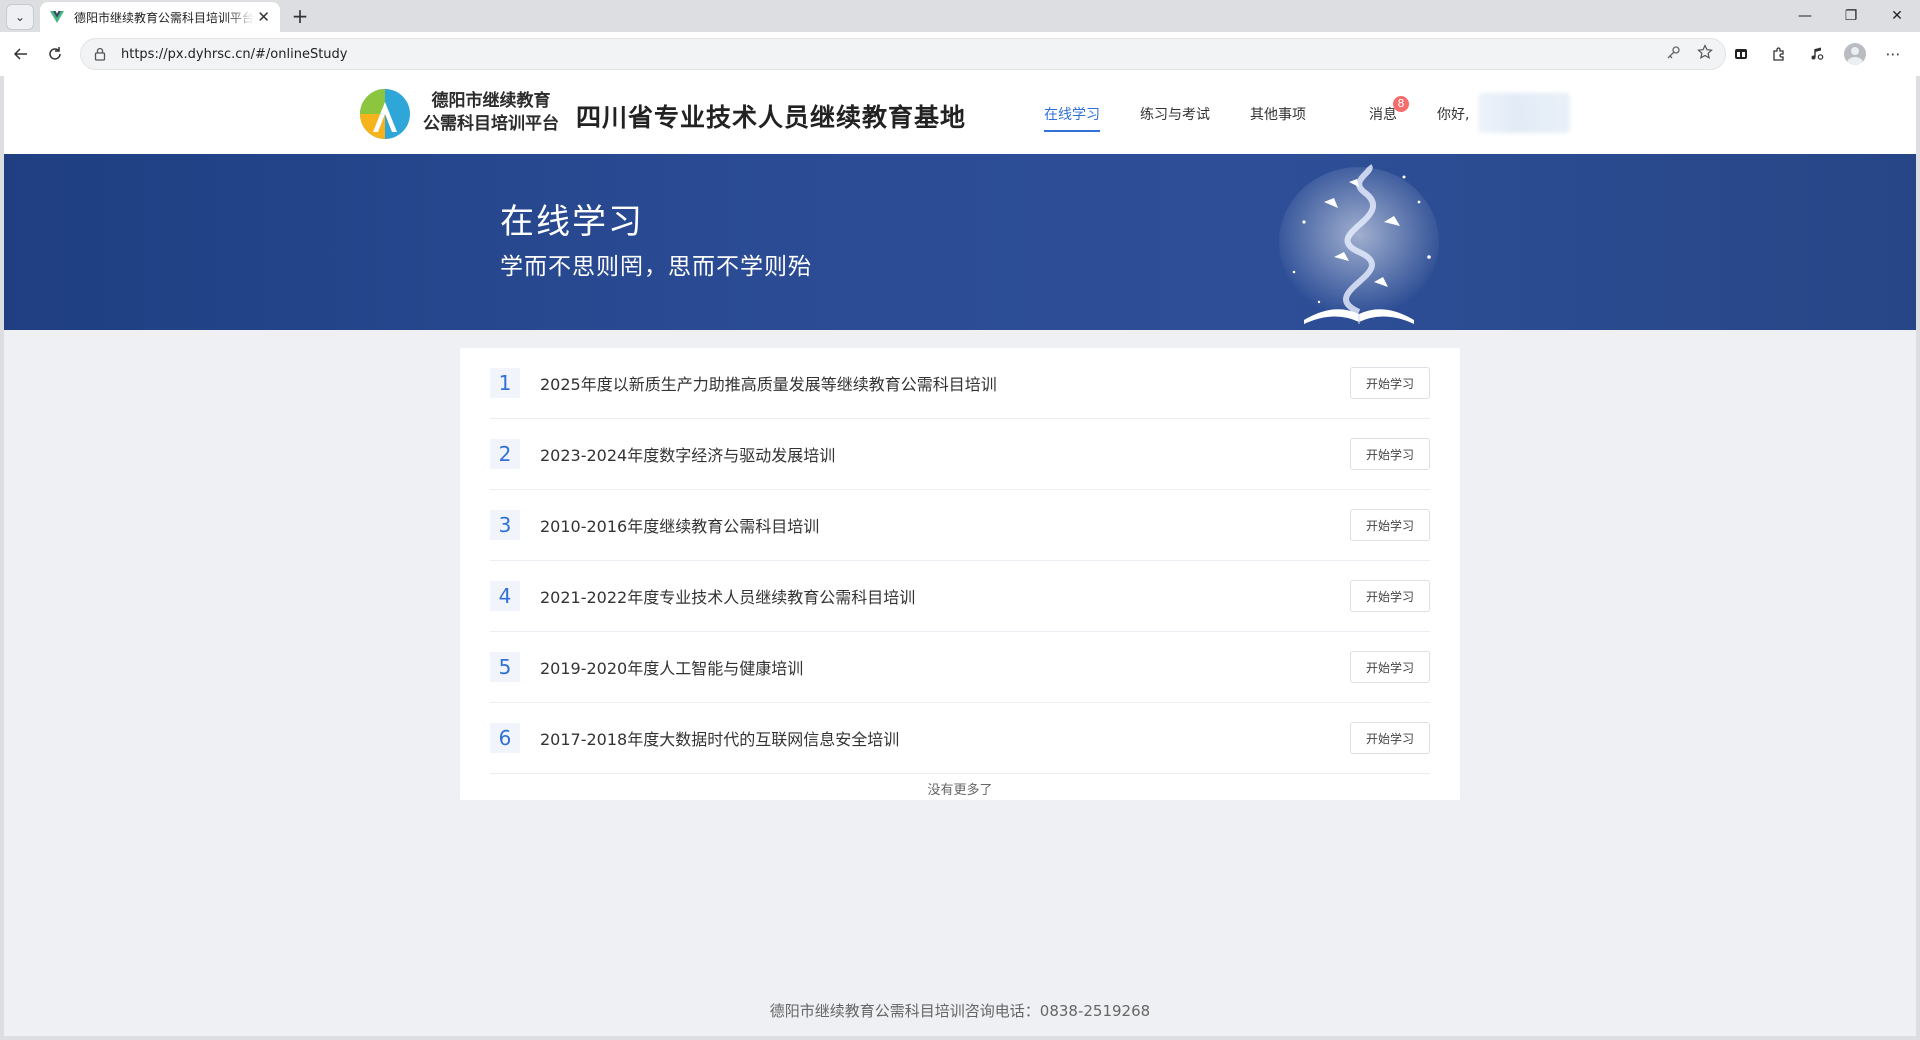  I want to click on extensions-icon, so click(1779, 54).